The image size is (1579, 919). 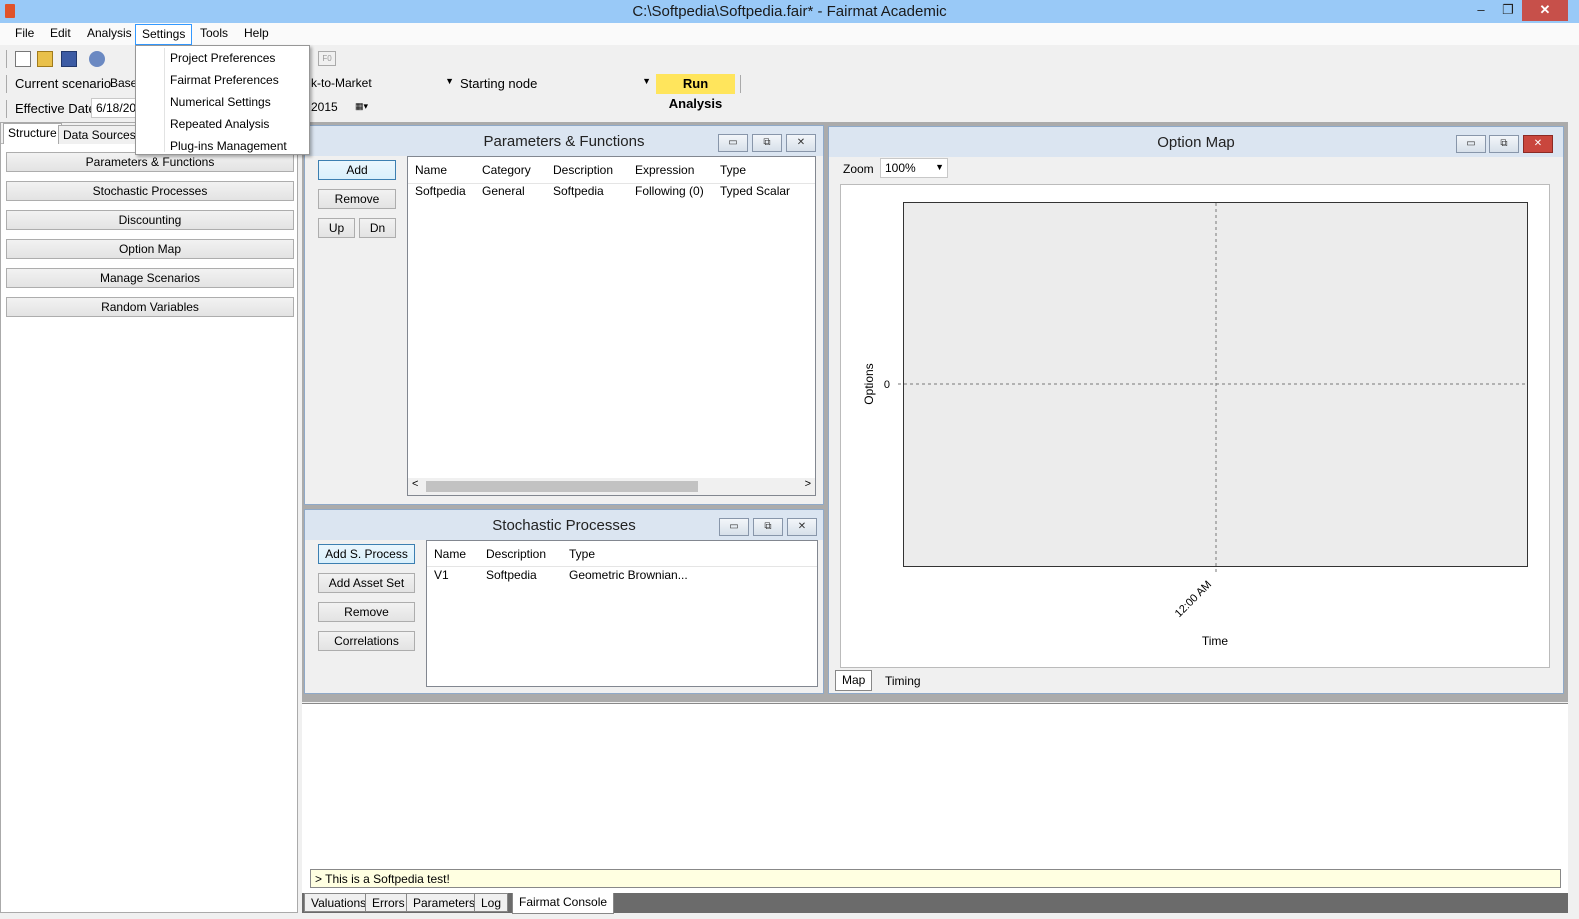 I want to click on y-tick-label: 0, so click(x=887, y=385).